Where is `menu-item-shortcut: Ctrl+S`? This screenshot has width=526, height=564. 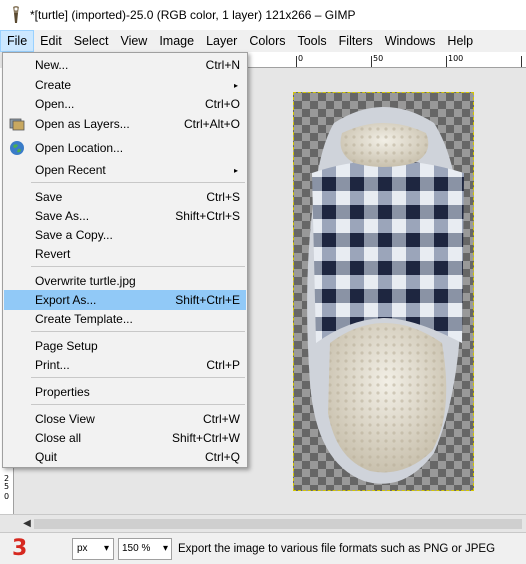
menu-item-shortcut: Ctrl+S is located at coordinates (223, 197).